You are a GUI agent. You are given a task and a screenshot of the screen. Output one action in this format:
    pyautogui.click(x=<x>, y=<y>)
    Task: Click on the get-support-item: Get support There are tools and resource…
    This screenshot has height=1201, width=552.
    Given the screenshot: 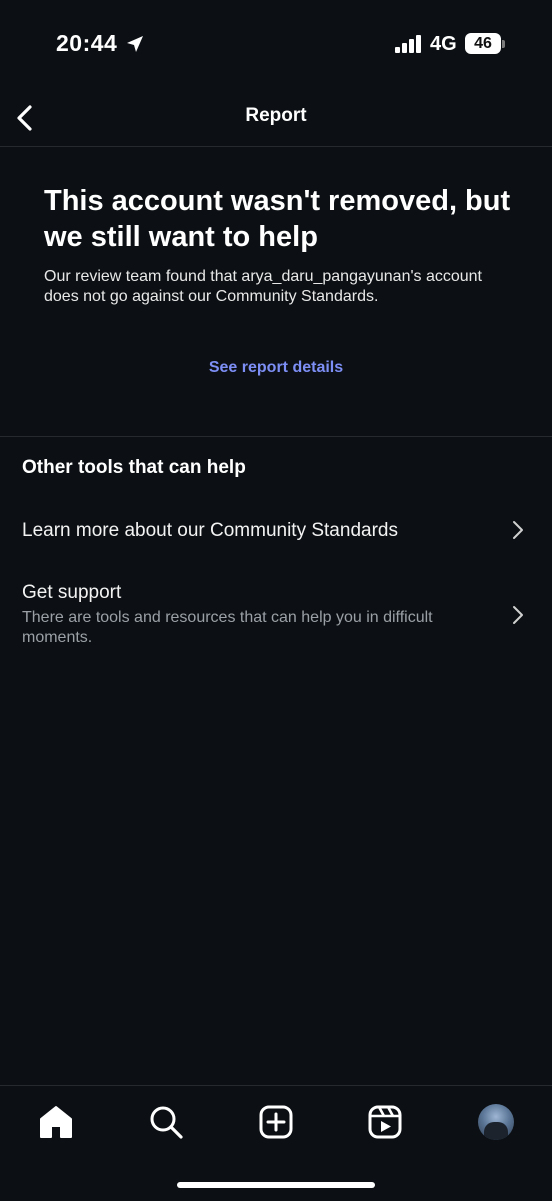 What is the action you would take?
    pyautogui.click(x=276, y=614)
    